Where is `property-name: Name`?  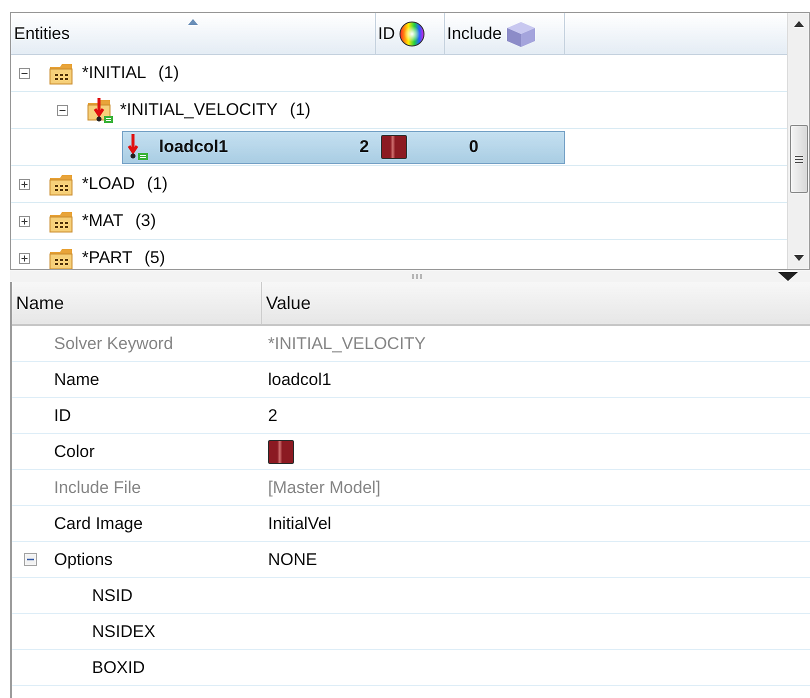
property-name: Name is located at coordinates (77, 379).